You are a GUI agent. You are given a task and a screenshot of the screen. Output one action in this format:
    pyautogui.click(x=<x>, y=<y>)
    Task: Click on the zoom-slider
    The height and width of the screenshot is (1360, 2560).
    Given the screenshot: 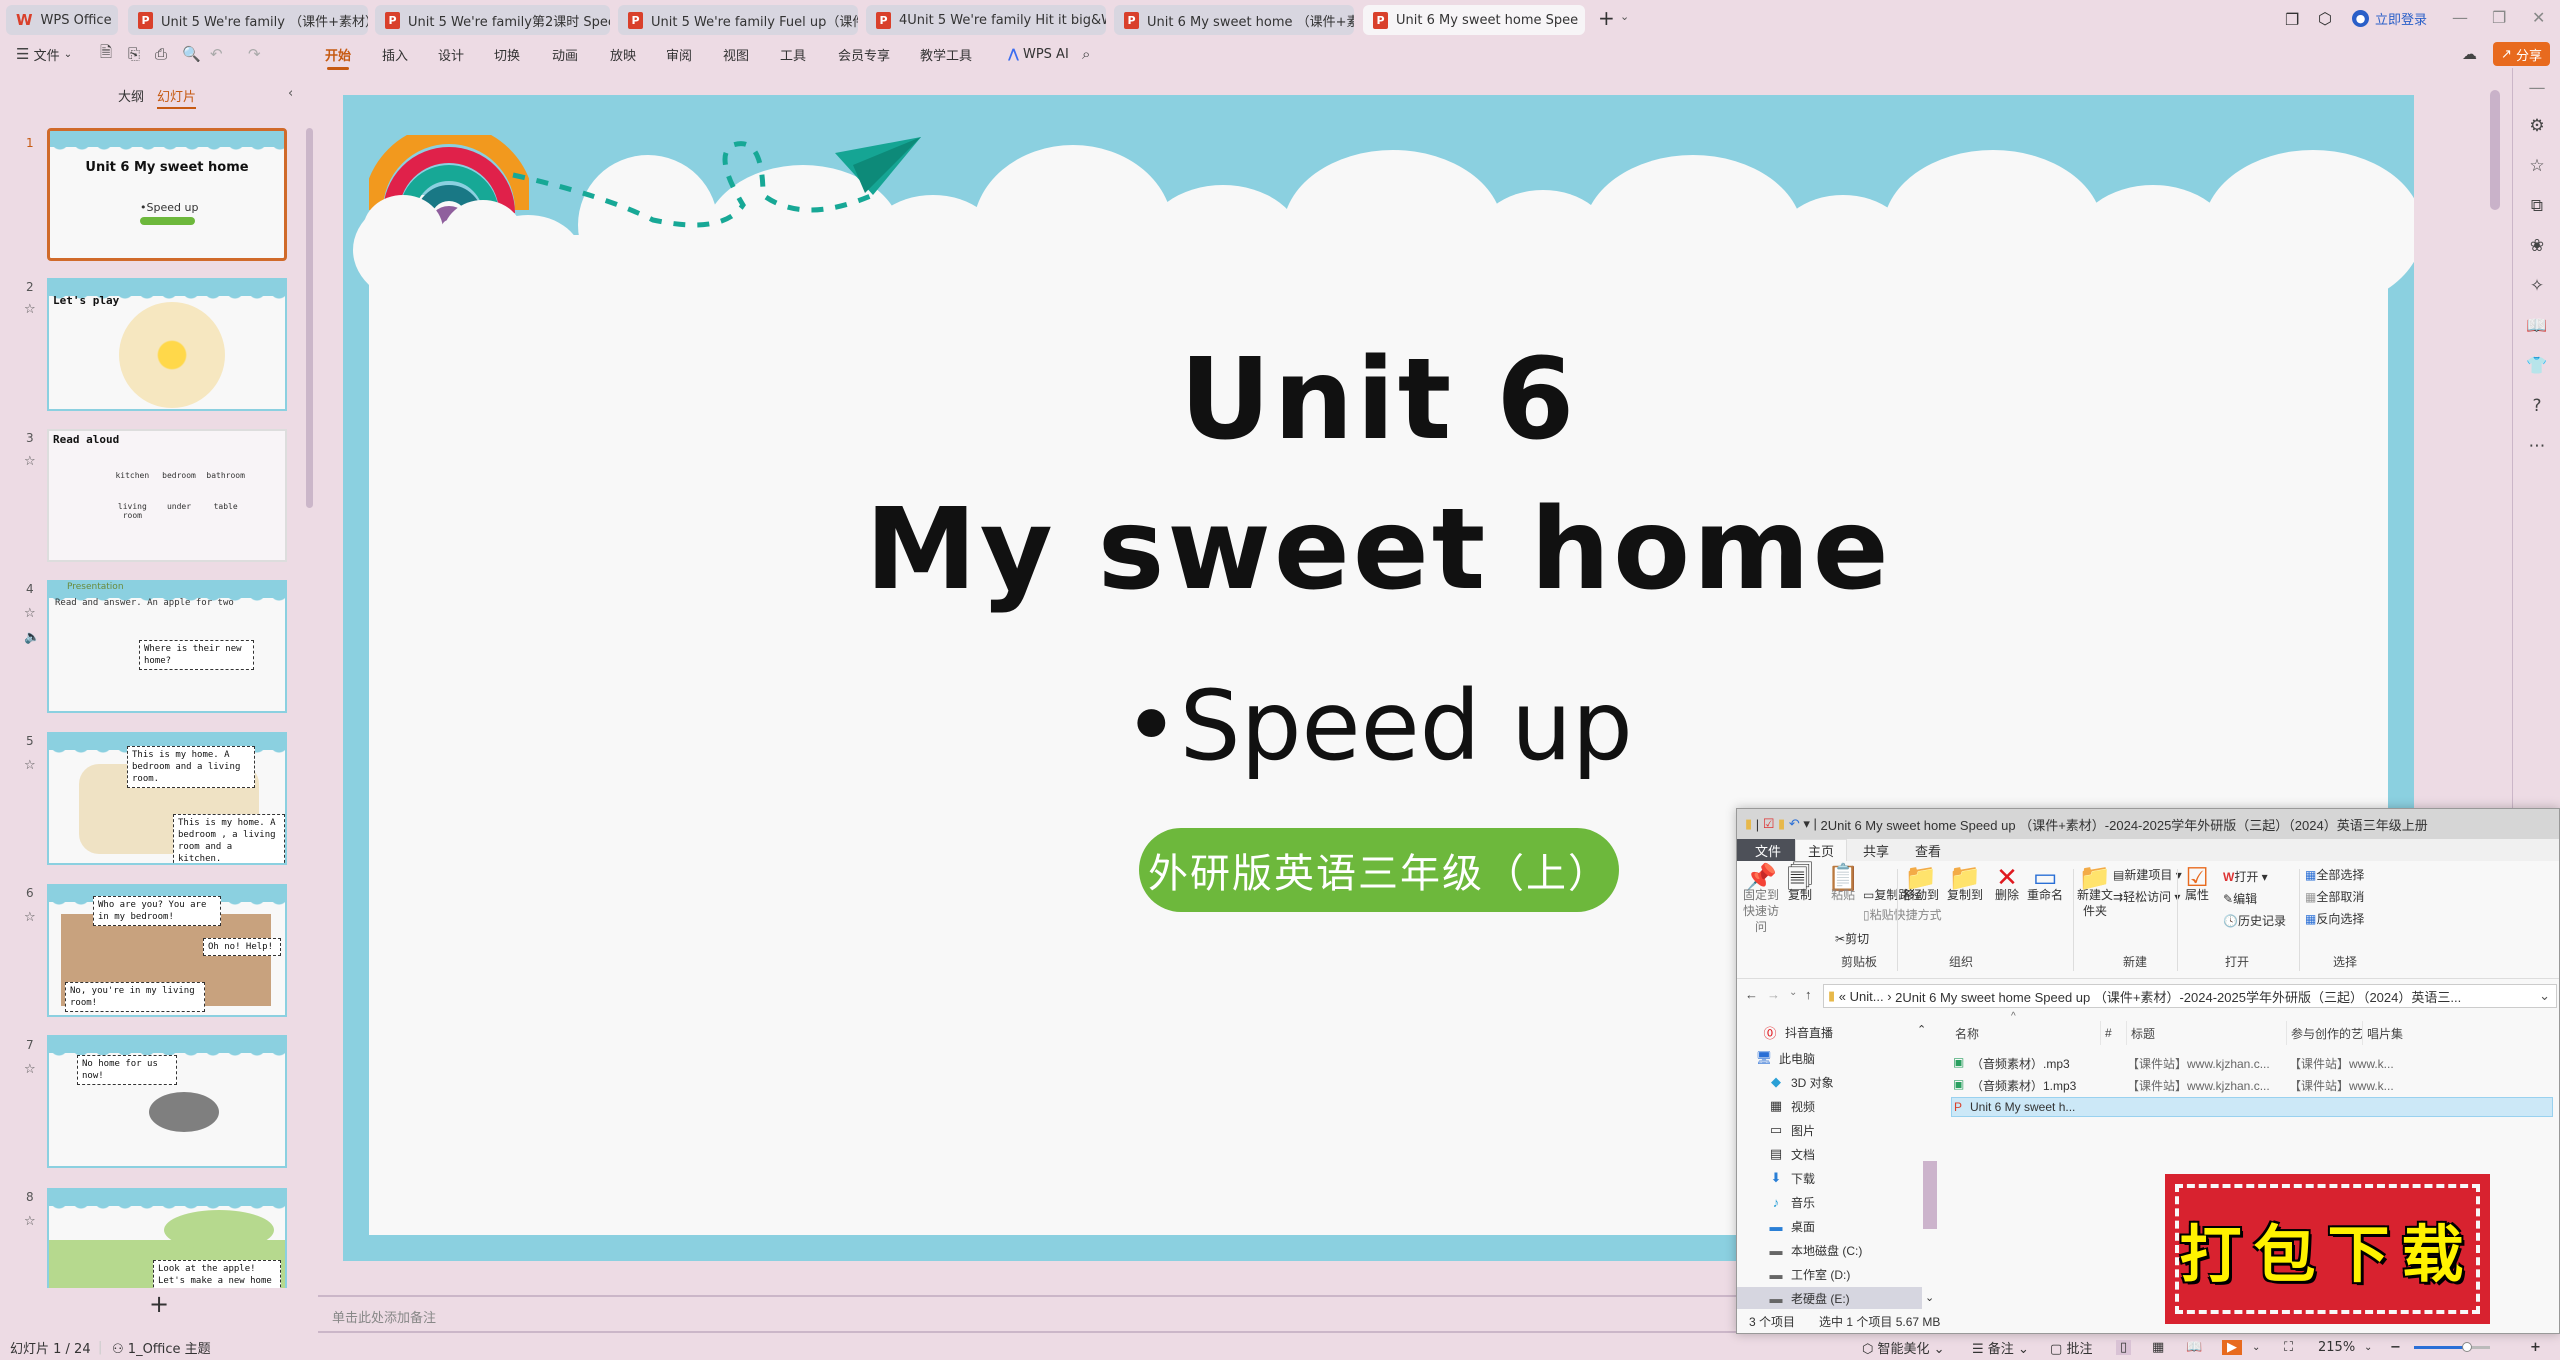 What is the action you would take?
    pyautogui.click(x=2452, y=1347)
    